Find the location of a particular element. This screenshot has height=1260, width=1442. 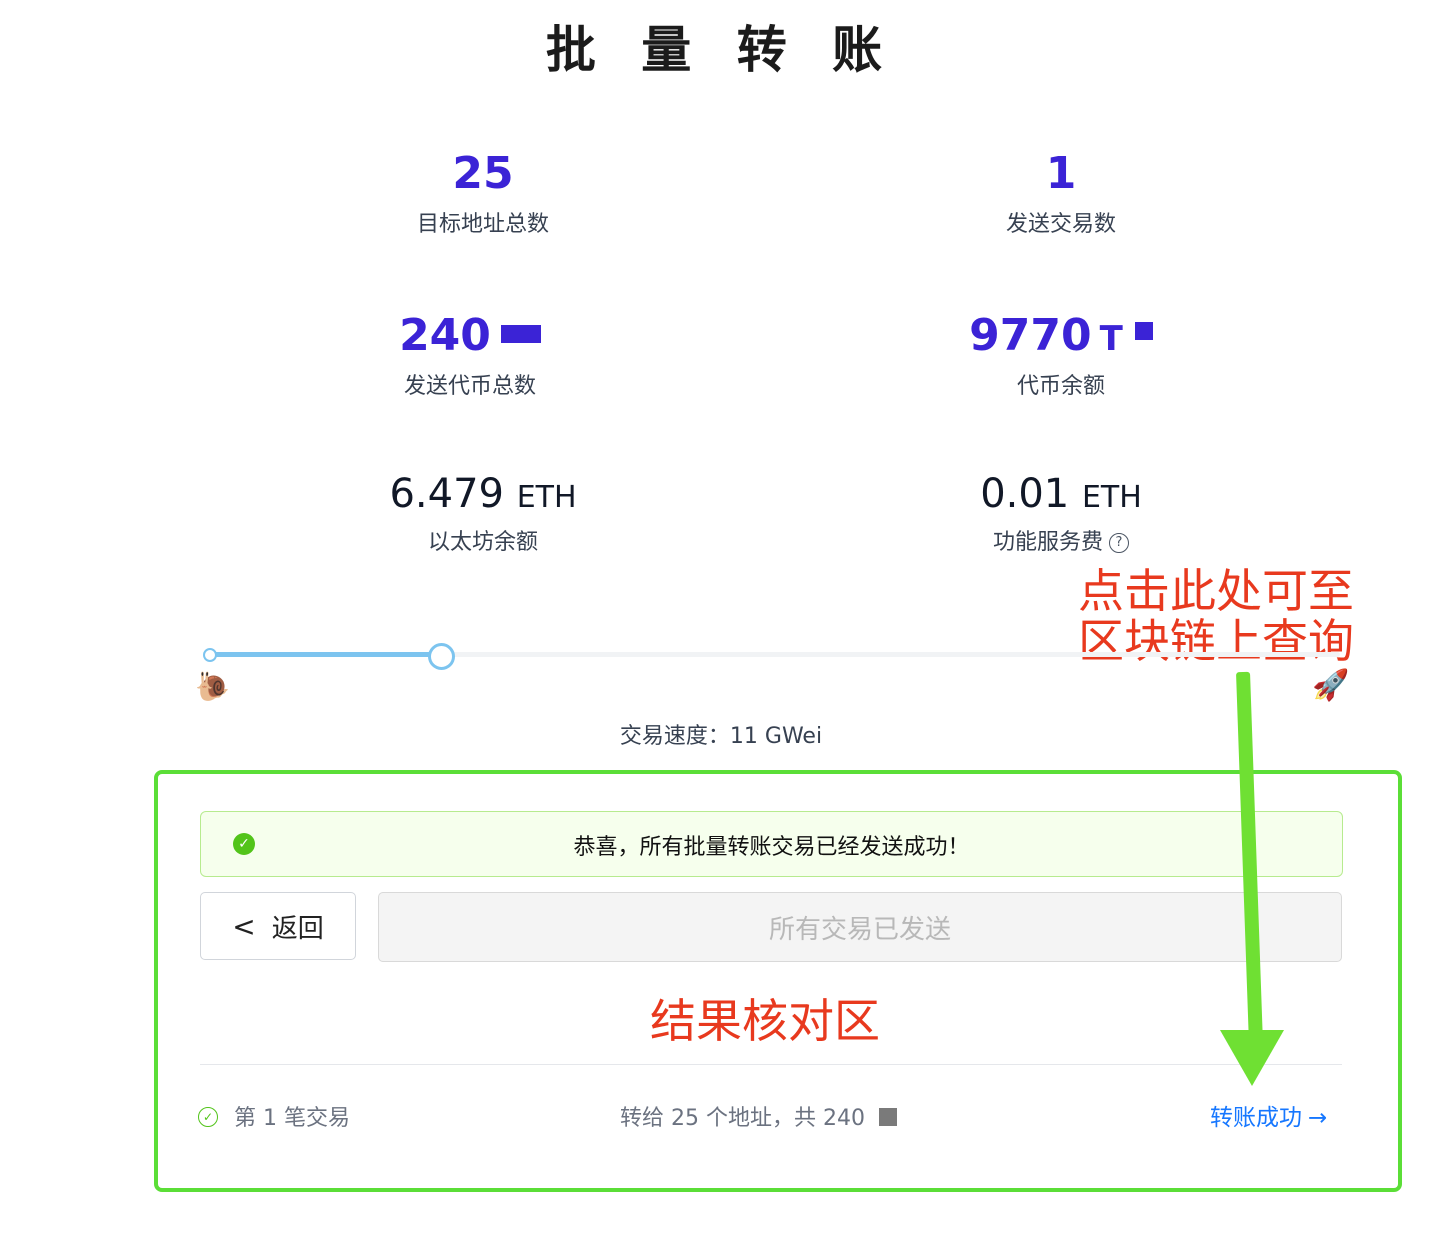

stat-target-addresses: 25 目标地址总数 is located at coordinates (483, 193).